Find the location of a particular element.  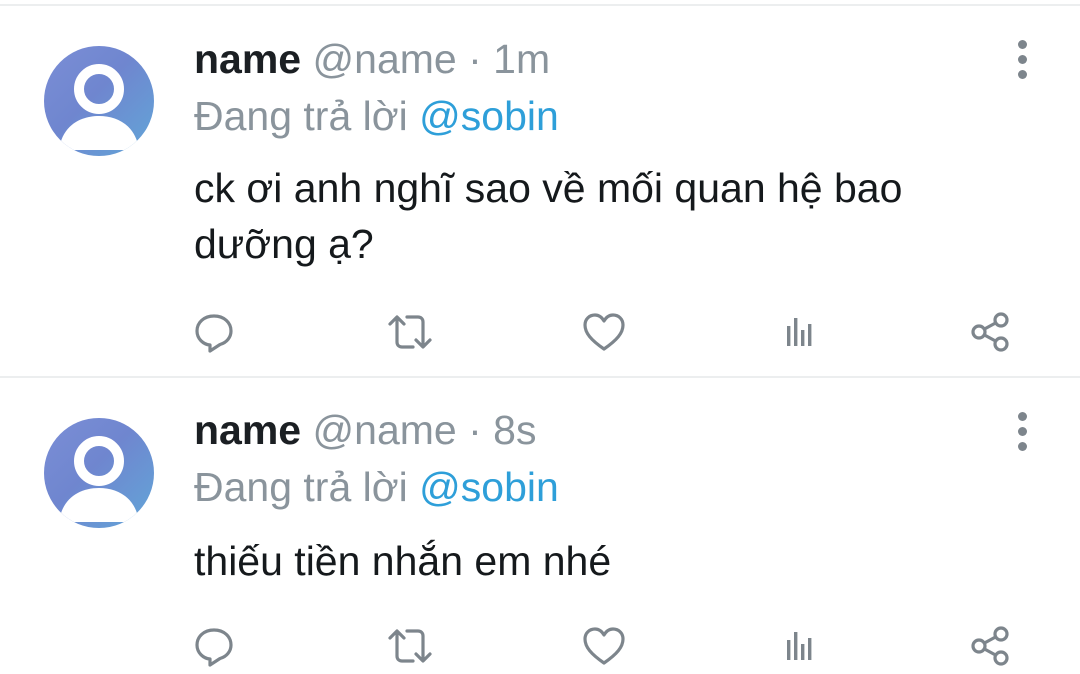

tweet-time: 1m is located at coordinates (521, 59).